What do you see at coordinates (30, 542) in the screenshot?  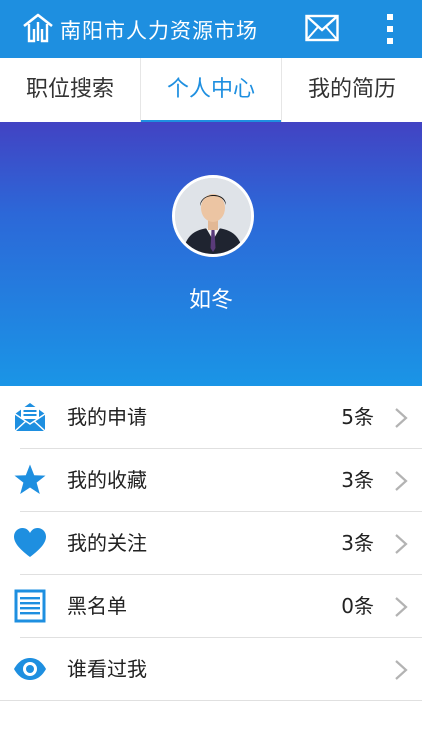 I see `heart-icon` at bounding box center [30, 542].